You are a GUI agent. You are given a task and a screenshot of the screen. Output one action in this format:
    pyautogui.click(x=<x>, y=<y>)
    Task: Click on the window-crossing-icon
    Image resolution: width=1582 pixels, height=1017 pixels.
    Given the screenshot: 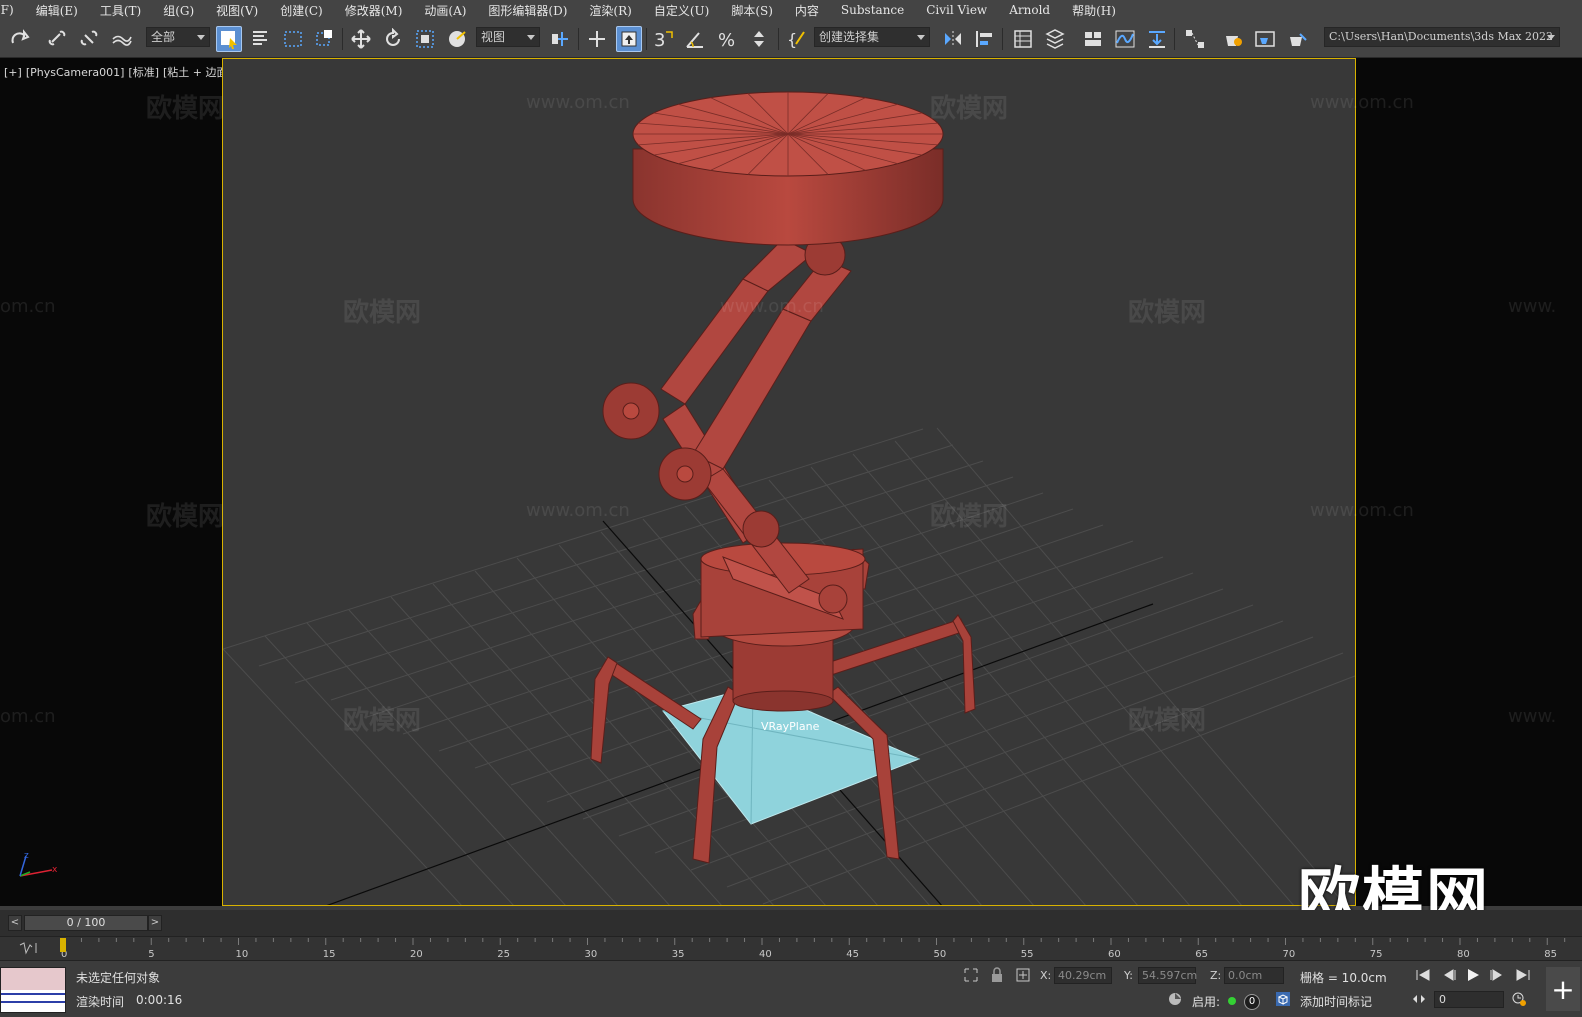 What is the action you would take?
    pyautogui.click(x=325, y=39)
    